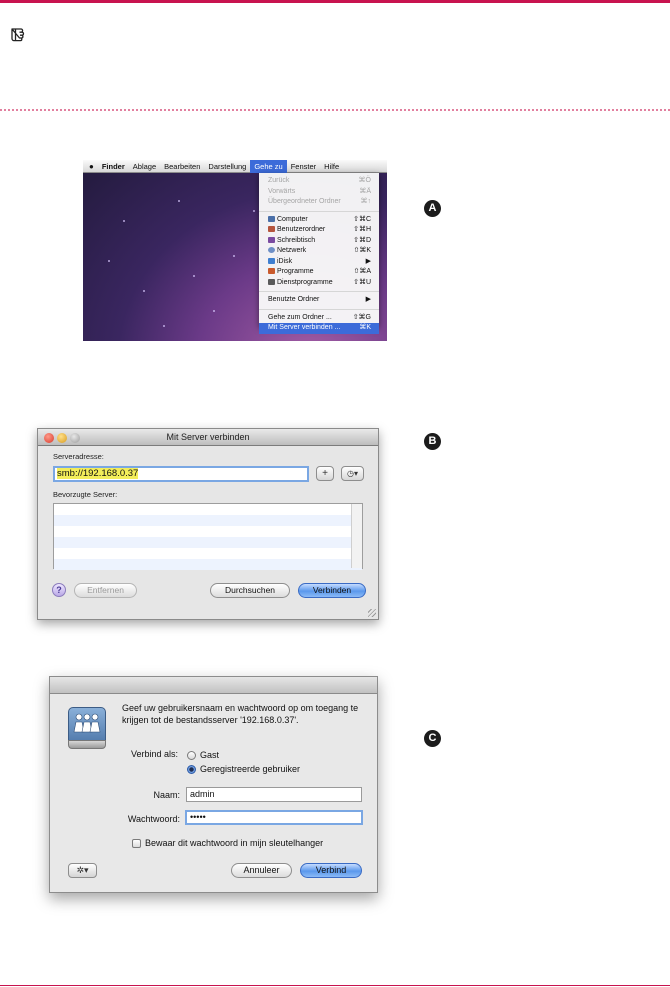 The width and height of the screenshot is (670, 987). Describe the element at coordinates (319, 328) in the screenshot. I see `menu-item-connect-to-server: Mit Server verbinden ... ⌘K` at that location.